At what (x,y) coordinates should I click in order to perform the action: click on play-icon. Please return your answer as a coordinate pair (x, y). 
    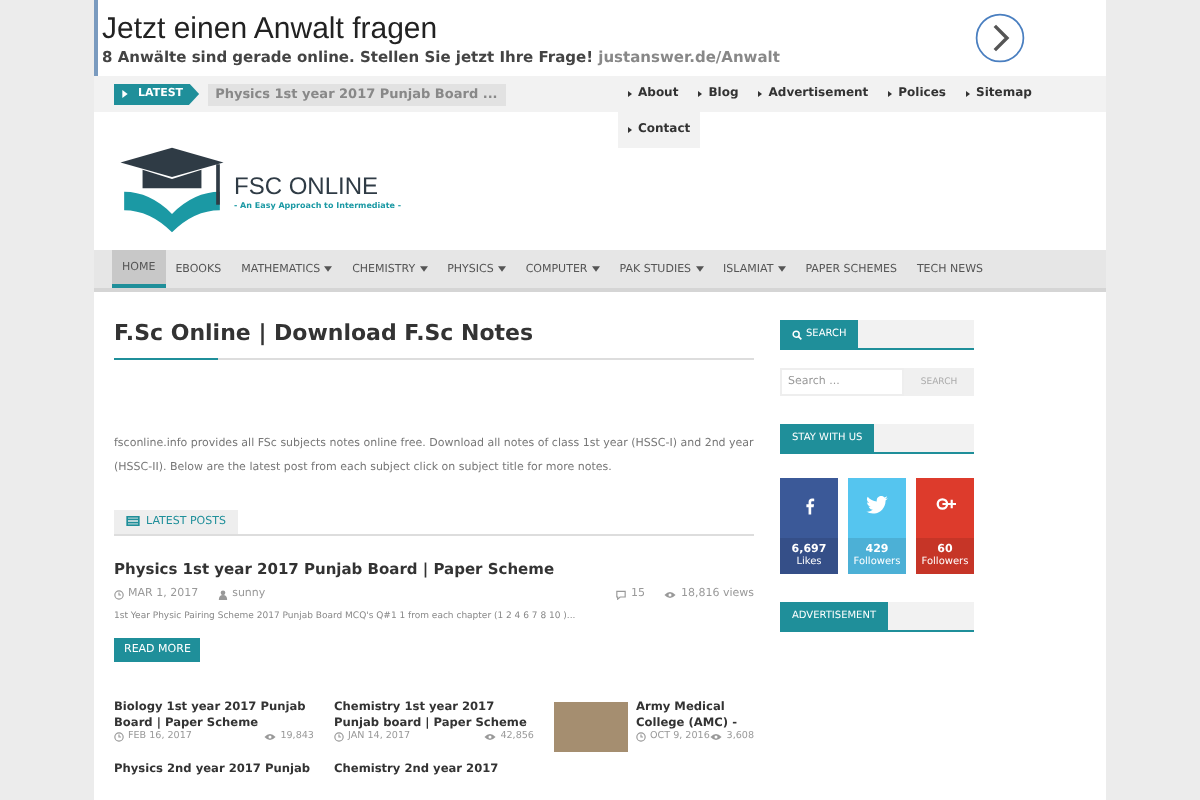
    Looking at the image, I should click on (125, 94).